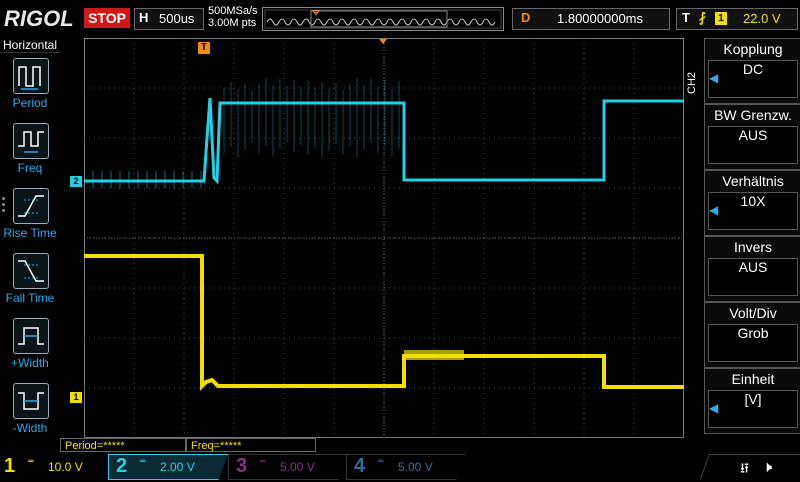 Image resolution: width=800 pixels, height=482 pixels. I want to click on coupling-softkey: Kopplung DC ◀, so click(752, 71).